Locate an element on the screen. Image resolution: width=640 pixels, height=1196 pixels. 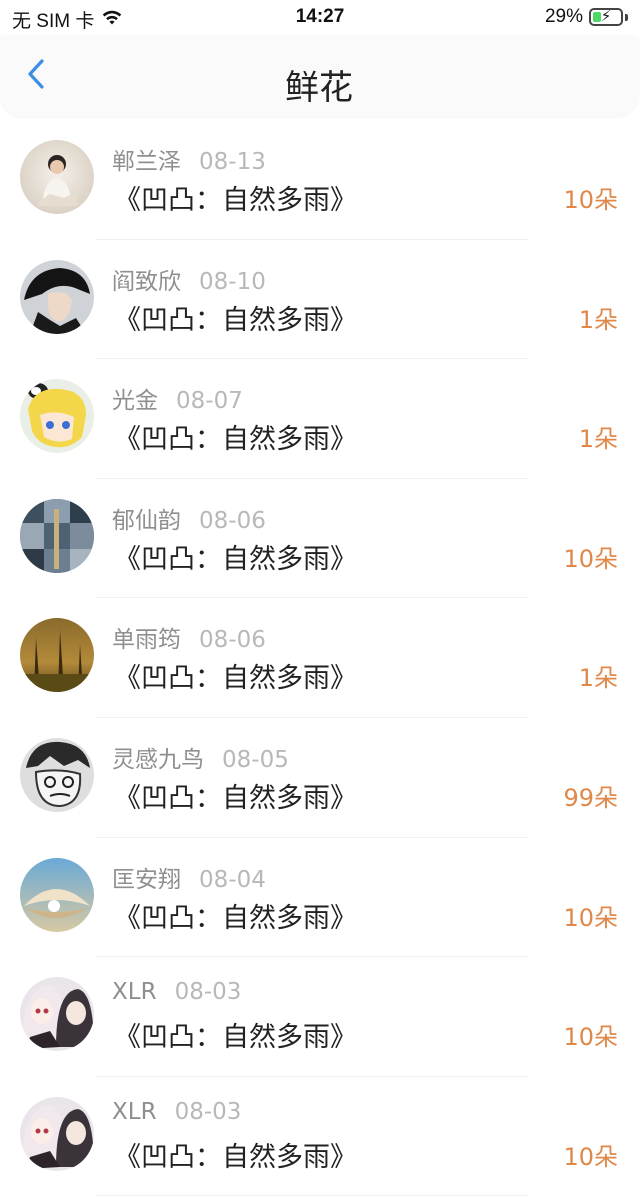
battery-cap is located at coordinates (626, 17).